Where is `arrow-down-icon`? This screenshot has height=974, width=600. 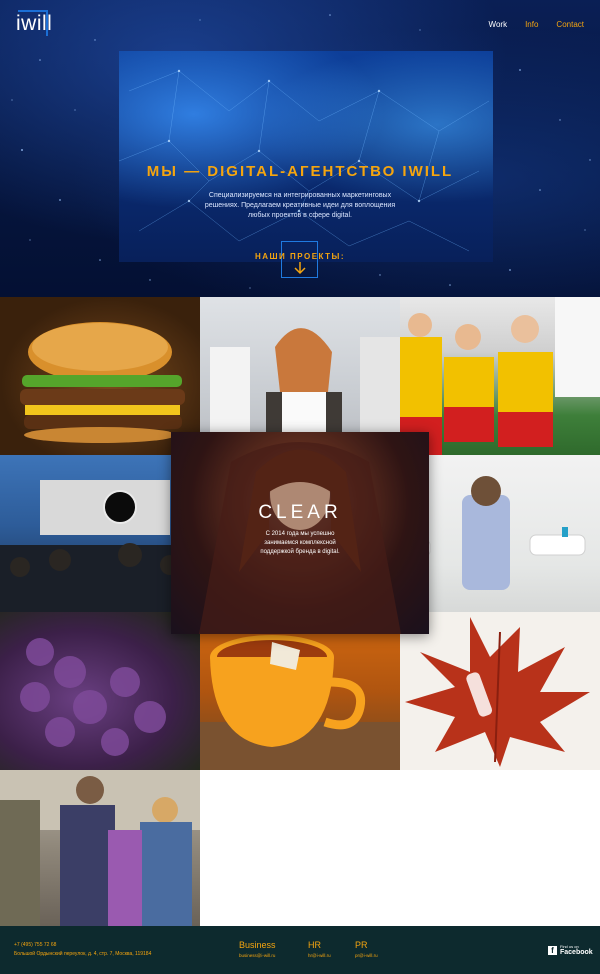 arrow-down-icon is located at coordinates (300, 268).